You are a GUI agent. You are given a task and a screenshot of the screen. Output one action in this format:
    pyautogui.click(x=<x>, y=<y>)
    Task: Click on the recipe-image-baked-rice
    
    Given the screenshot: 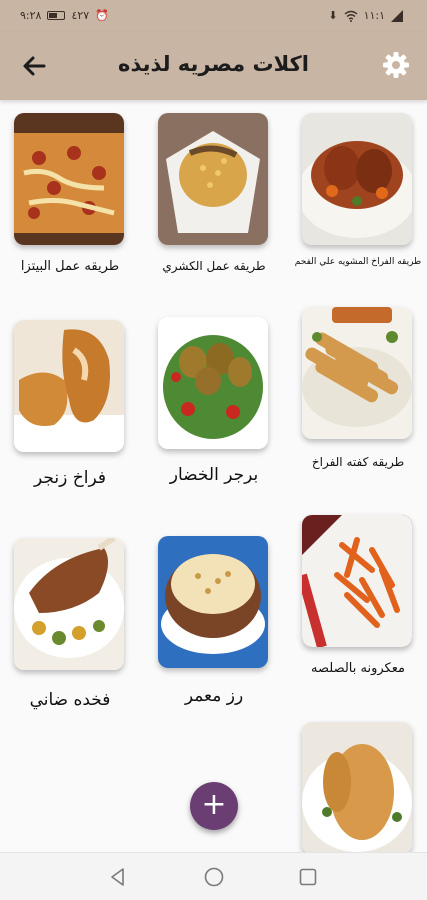 What is the action you would take?
    pyautogui.click(x=213, y=602)
    